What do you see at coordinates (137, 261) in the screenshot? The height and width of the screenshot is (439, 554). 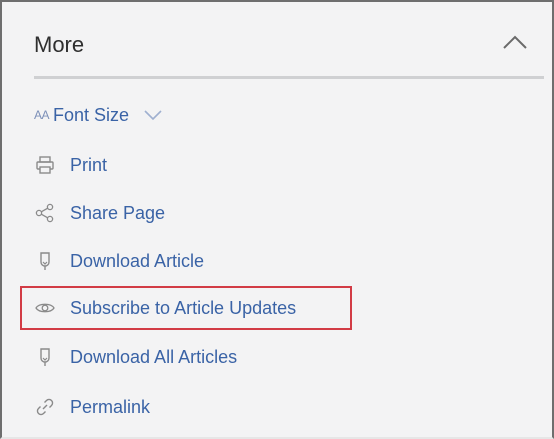 I see `menu-item-label: Download Article` at bounding box center [137, 261].